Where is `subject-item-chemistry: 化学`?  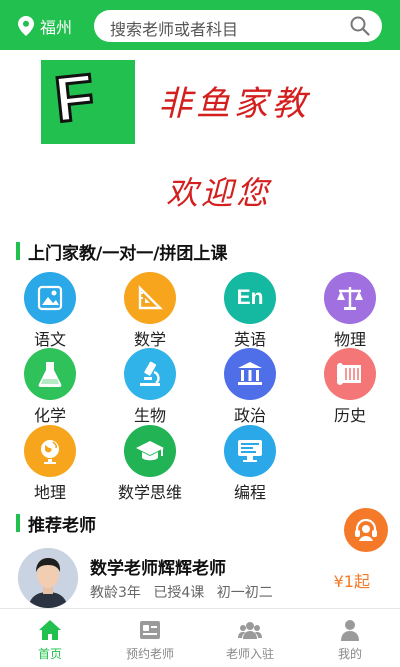 subject-item-chemistry: 化学 is located at coordinates (50, 386).